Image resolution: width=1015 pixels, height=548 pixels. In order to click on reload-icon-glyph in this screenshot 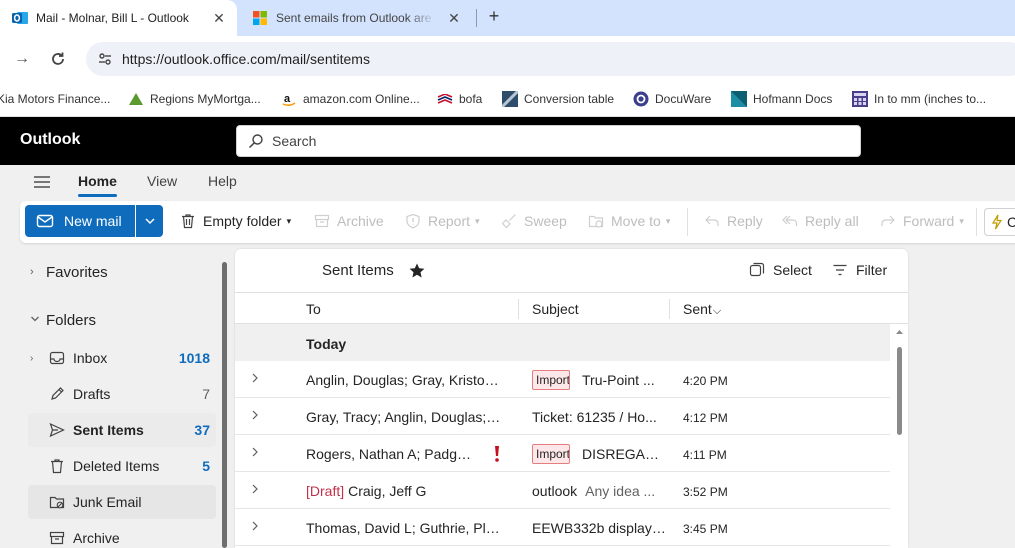, I will do `click(58, 58)`.